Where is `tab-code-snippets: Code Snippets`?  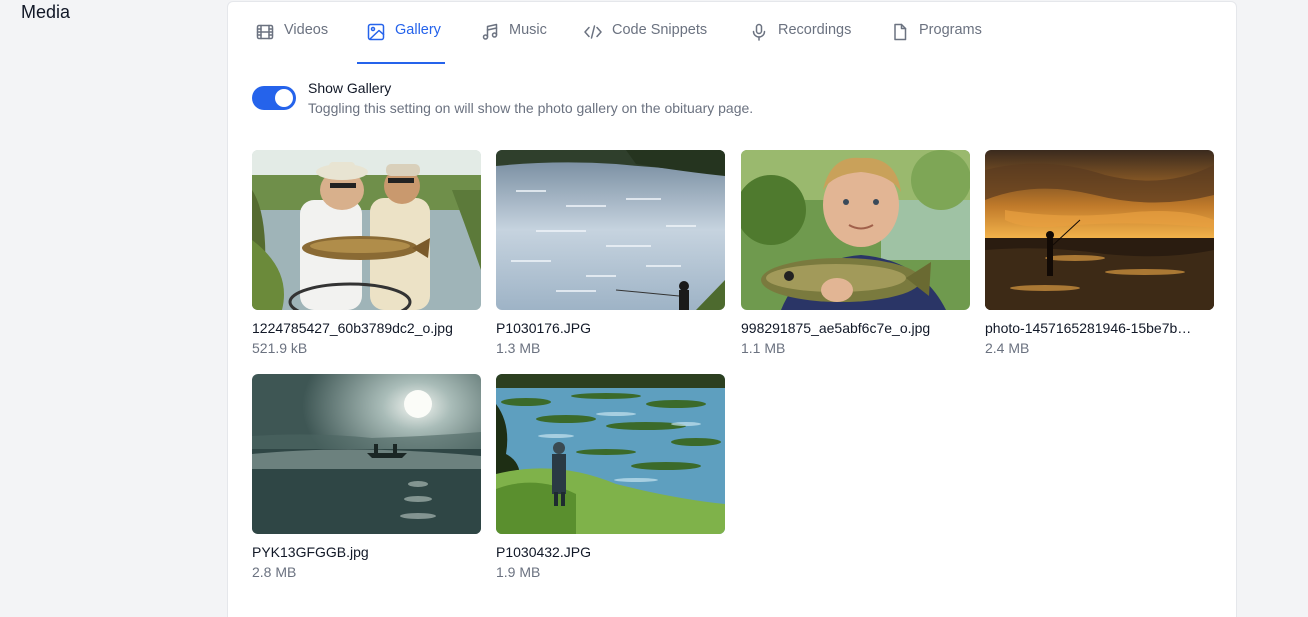
tab-code-snippets: Code Snippets is located at coordinates (645, 43).